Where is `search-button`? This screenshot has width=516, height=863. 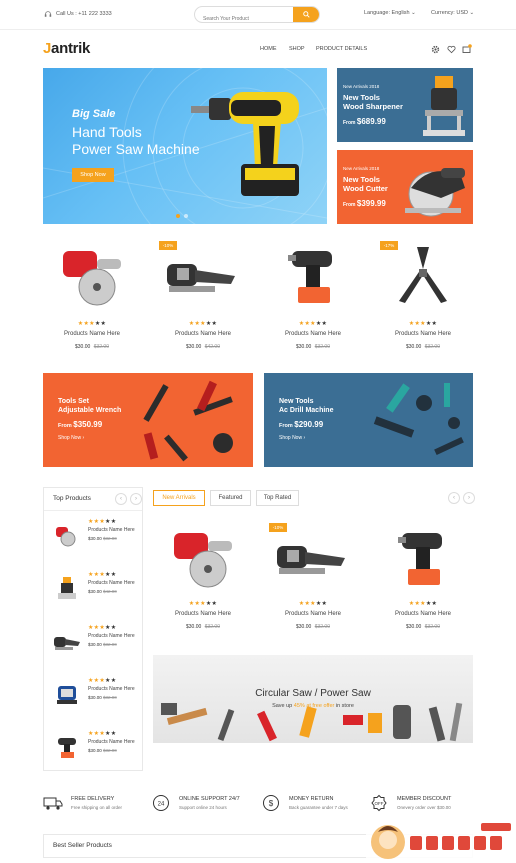
search-button is located at coordinates (306, 14).